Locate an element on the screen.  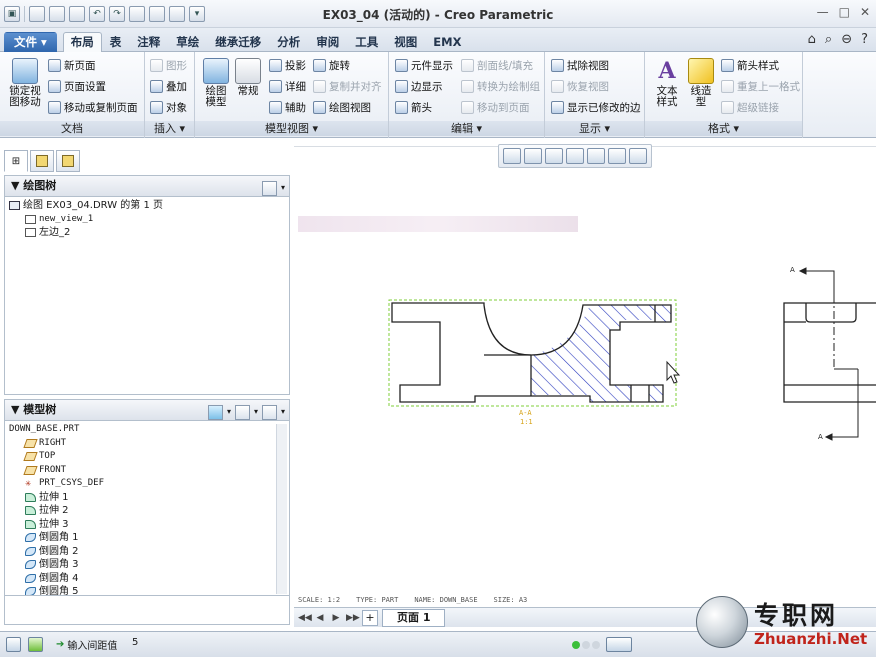
zoom-out-icon is located at coordinates (554, 156).